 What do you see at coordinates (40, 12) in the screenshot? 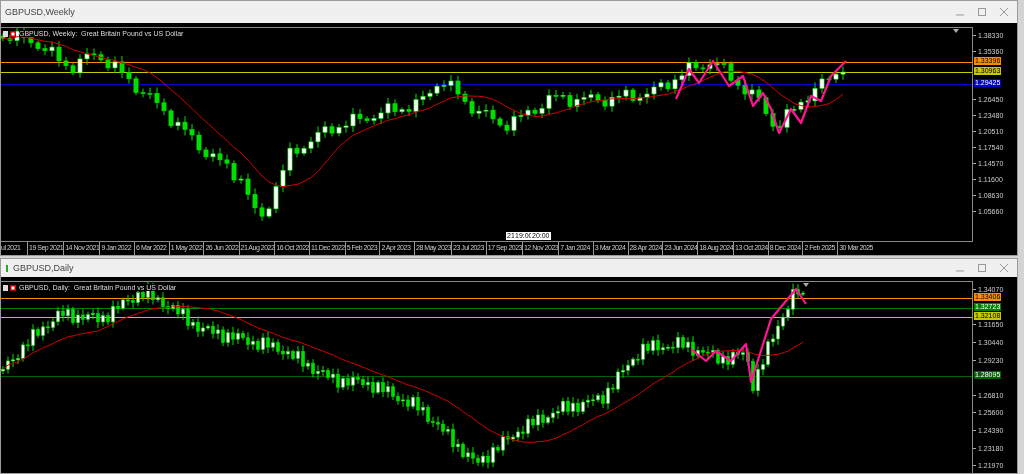
I see `window-title: GBPUSD,Weekly` at bounding box center [40, 12].